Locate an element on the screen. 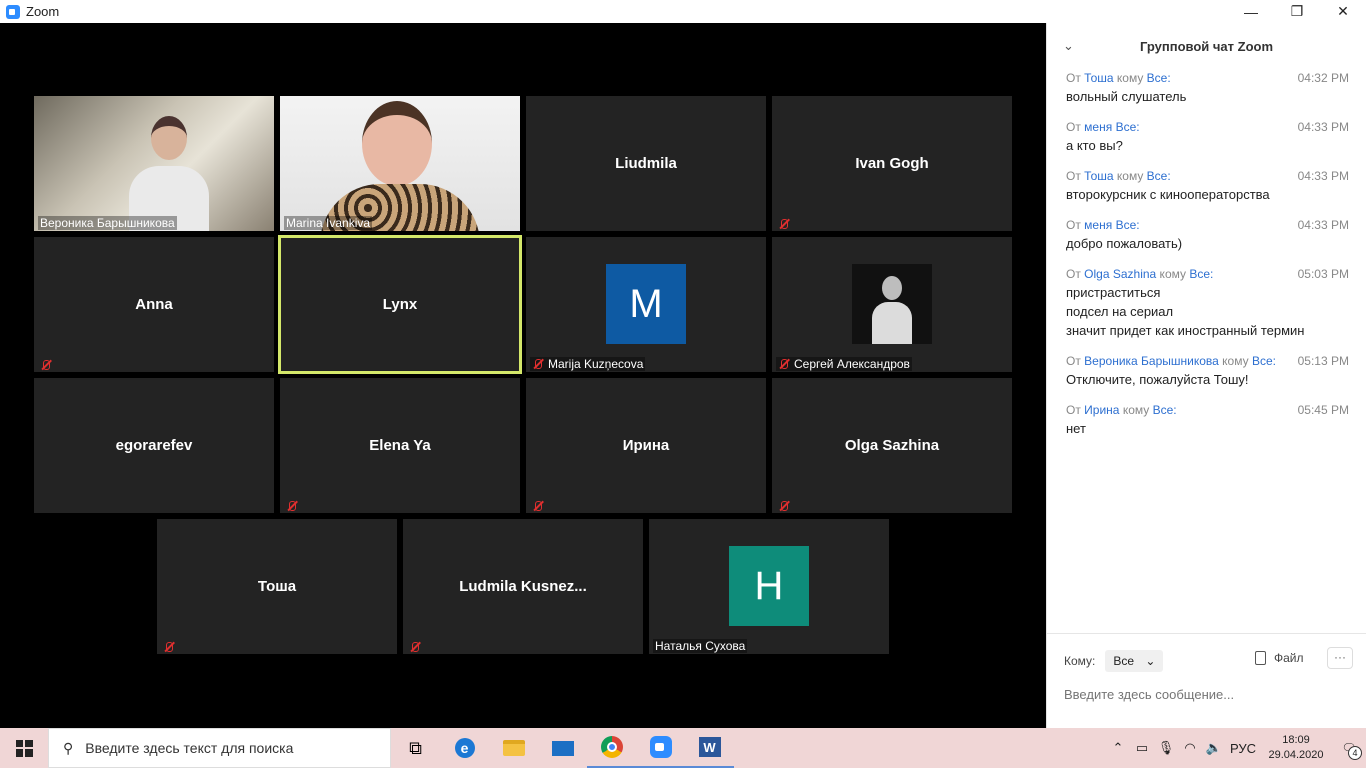 Image resolution: width=1366 pixels, height=768 pixels. video-tile: Ирина is located at coordinates (646, 445).